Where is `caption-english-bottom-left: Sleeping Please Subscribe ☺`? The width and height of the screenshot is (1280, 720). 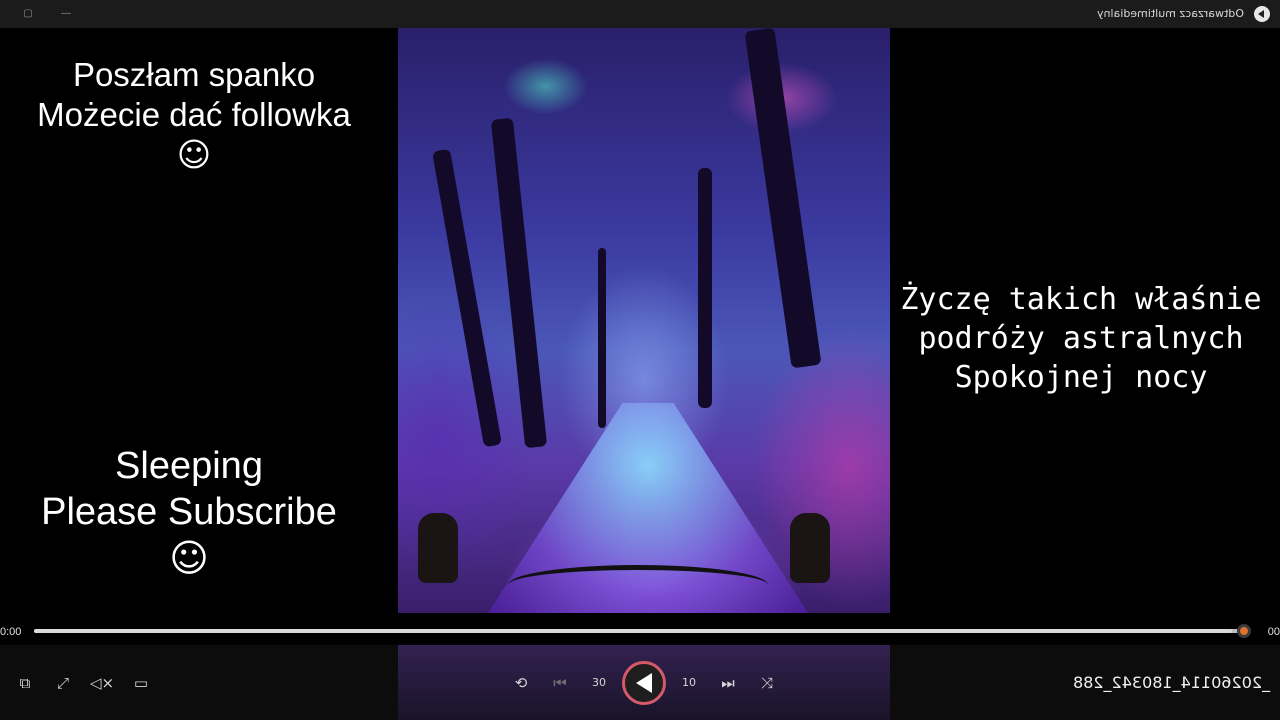 caption-english-bottom-left: Sleeping Please Subscribe ☺ is located at coordinates (189, 512).